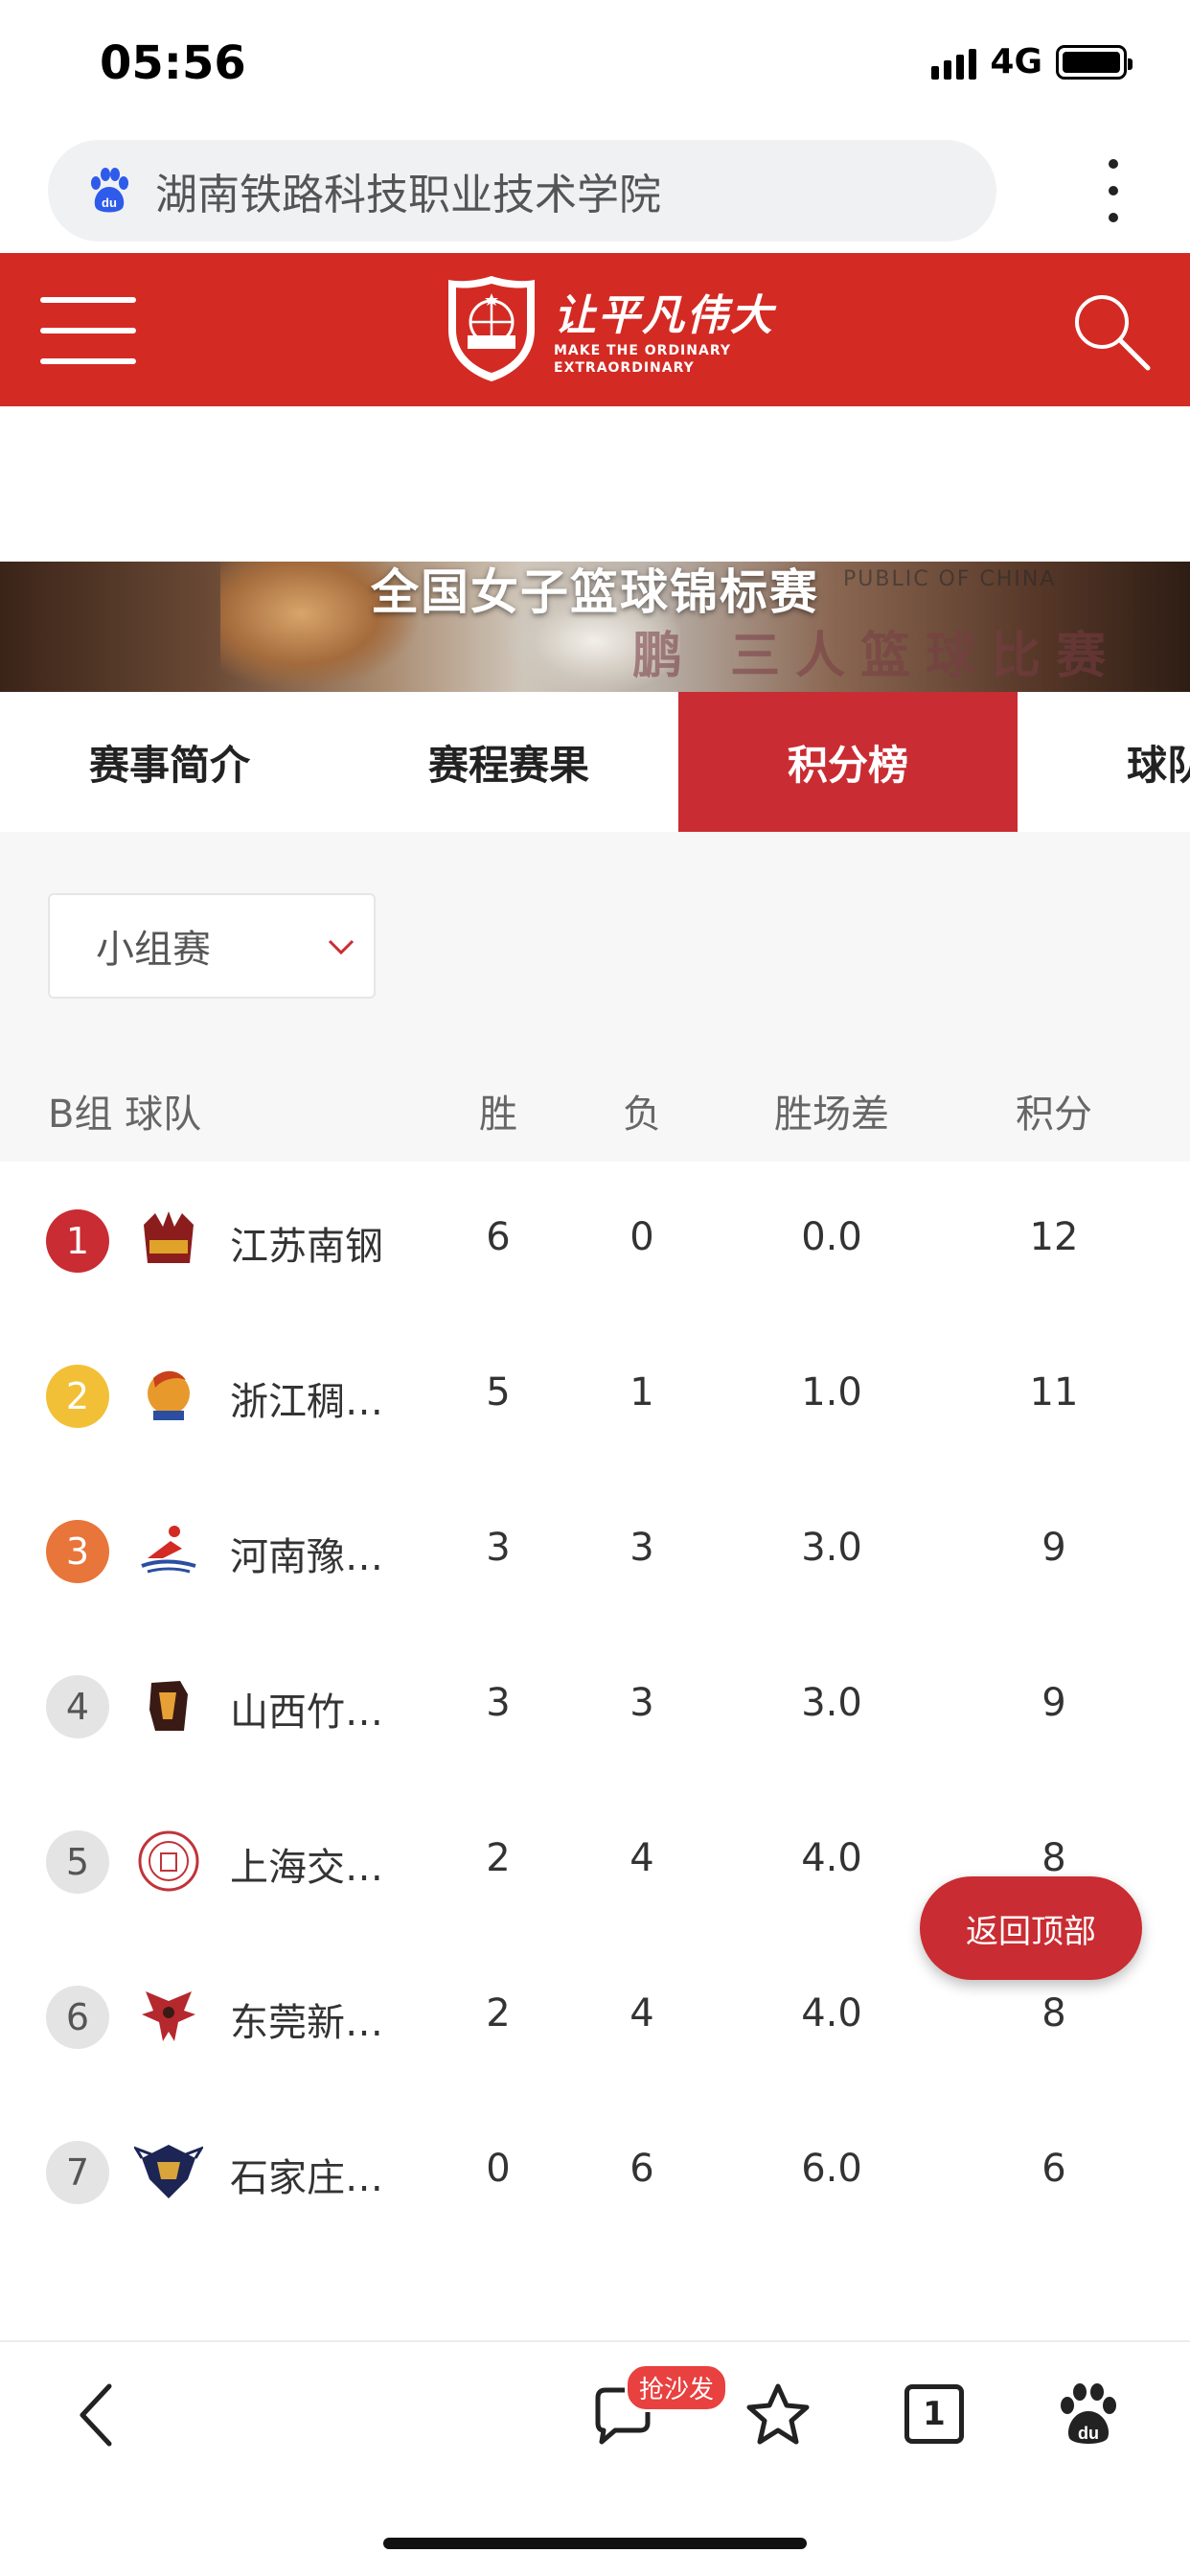 This screenshot has height=2576, width=1190. Describe the element at coordinates (1110, 330) in the screenshot. I see `search-icon` at that location.